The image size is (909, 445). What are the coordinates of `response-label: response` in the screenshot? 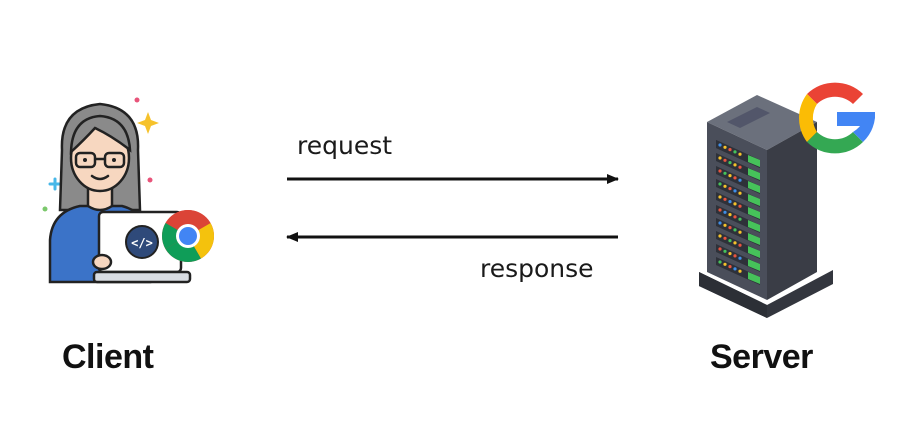 It's located at (537, 268).